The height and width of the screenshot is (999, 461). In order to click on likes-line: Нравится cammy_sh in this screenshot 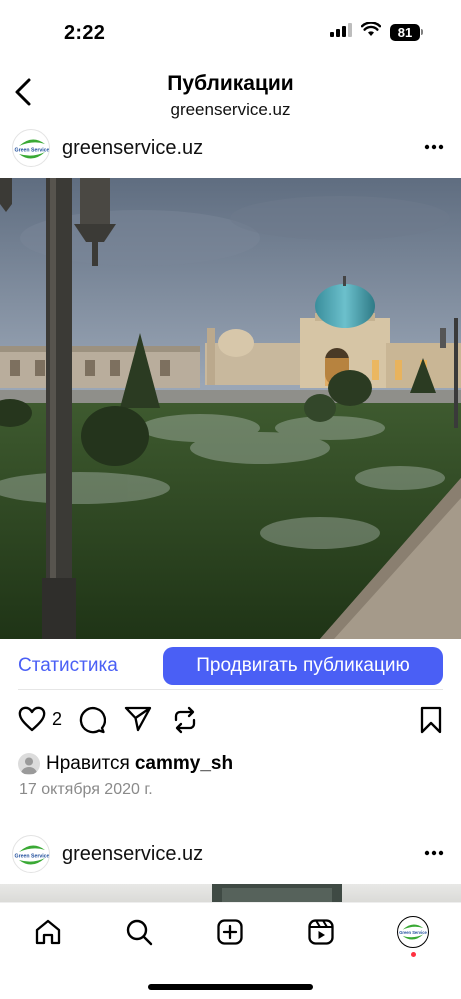, I will do `click(125, 764)`.